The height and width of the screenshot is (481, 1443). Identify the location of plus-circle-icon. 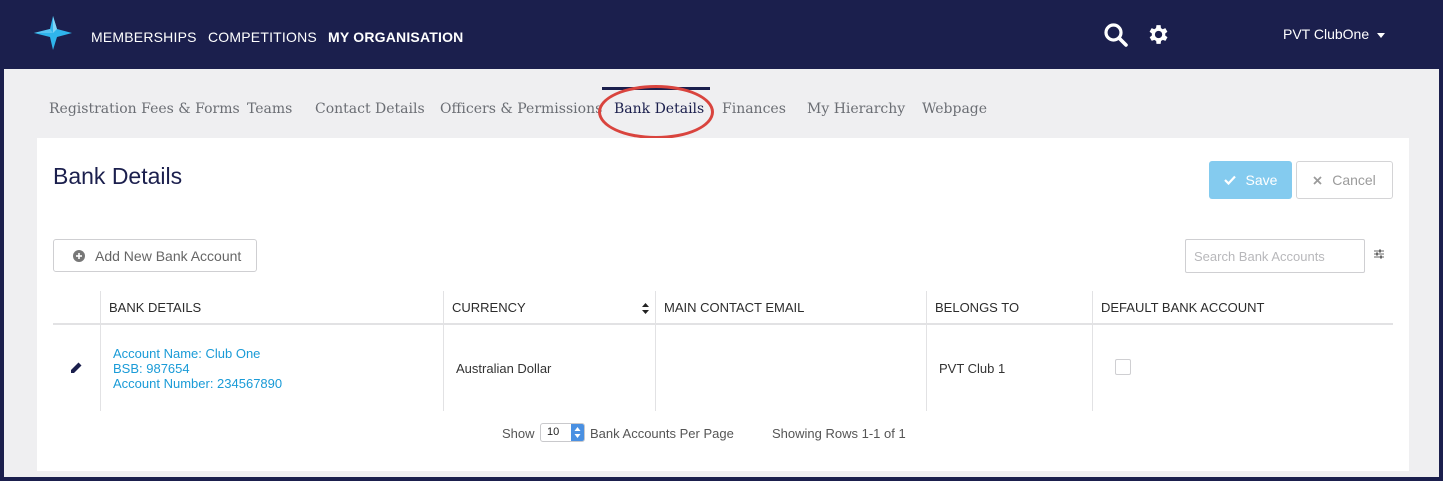
(79, 255).